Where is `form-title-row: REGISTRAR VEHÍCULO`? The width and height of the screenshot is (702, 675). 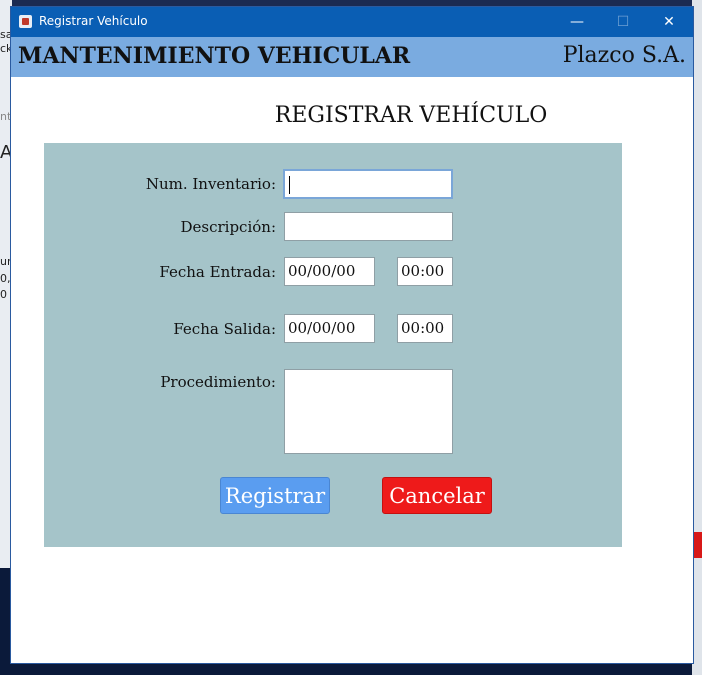
form-title-row: REGISTRAR VEHÍCULO is located at coordinates (352, 115).